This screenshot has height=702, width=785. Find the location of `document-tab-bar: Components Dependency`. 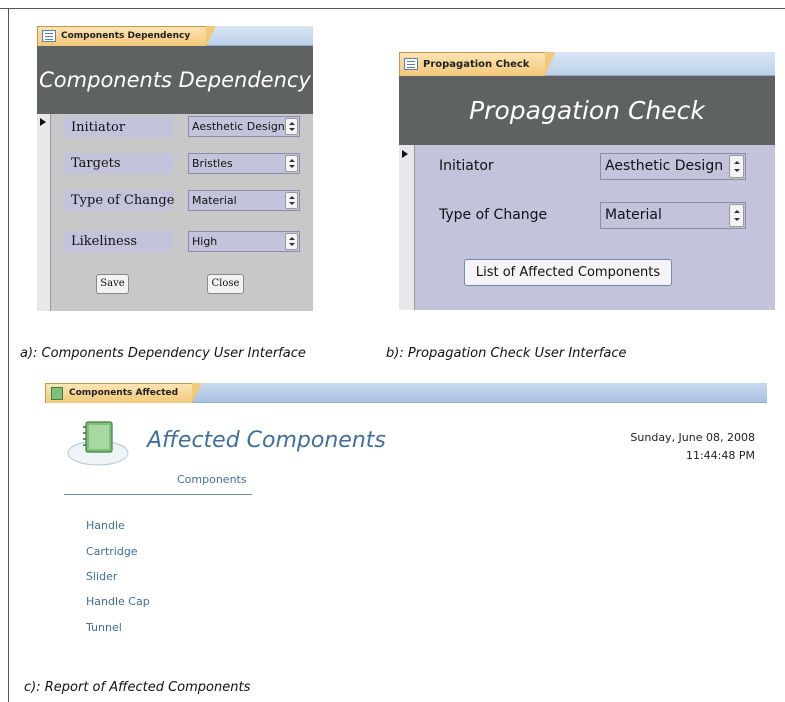

document-tab-bar: Components Dependency is located at coordinates (175, 36).